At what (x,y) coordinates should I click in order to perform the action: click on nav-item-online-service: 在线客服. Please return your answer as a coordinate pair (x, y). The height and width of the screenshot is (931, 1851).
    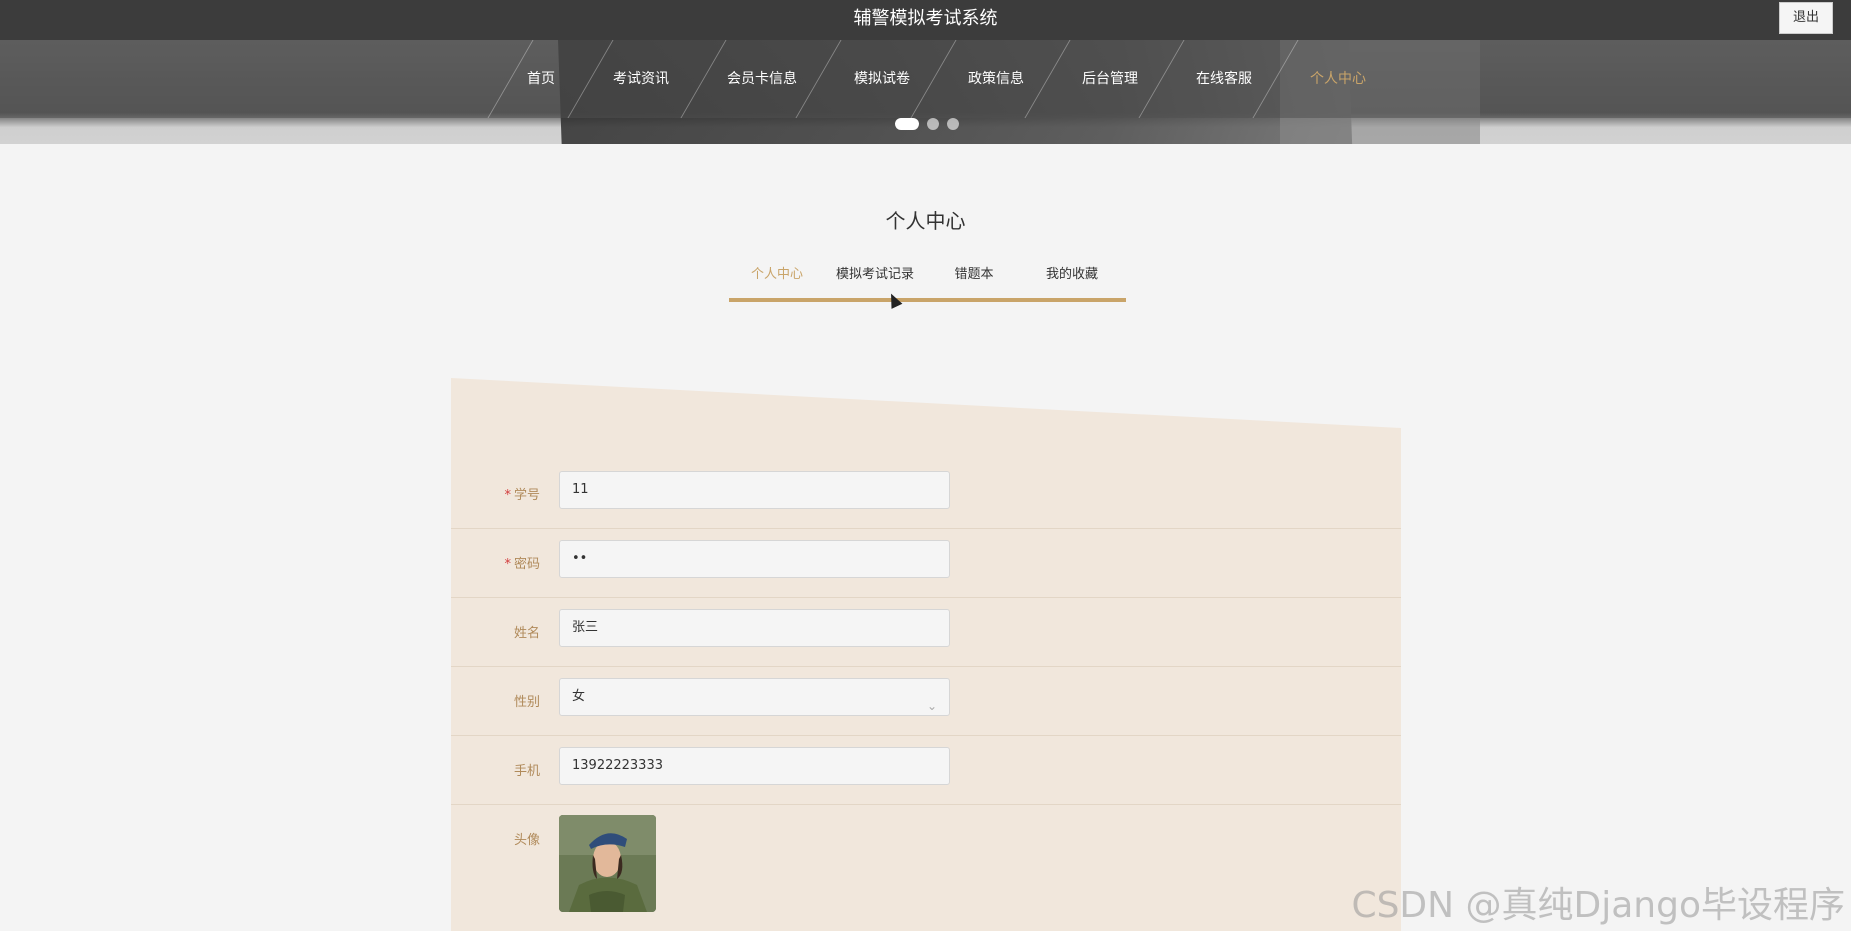
    Looking at the image, I should click on (1224, 79).